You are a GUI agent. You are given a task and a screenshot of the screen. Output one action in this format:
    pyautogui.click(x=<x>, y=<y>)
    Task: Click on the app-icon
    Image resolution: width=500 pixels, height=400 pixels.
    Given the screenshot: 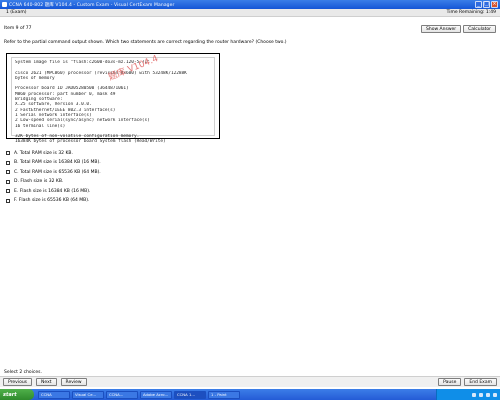 What is the action you would take?
    pyautogui.click(x=4, y=4)
    